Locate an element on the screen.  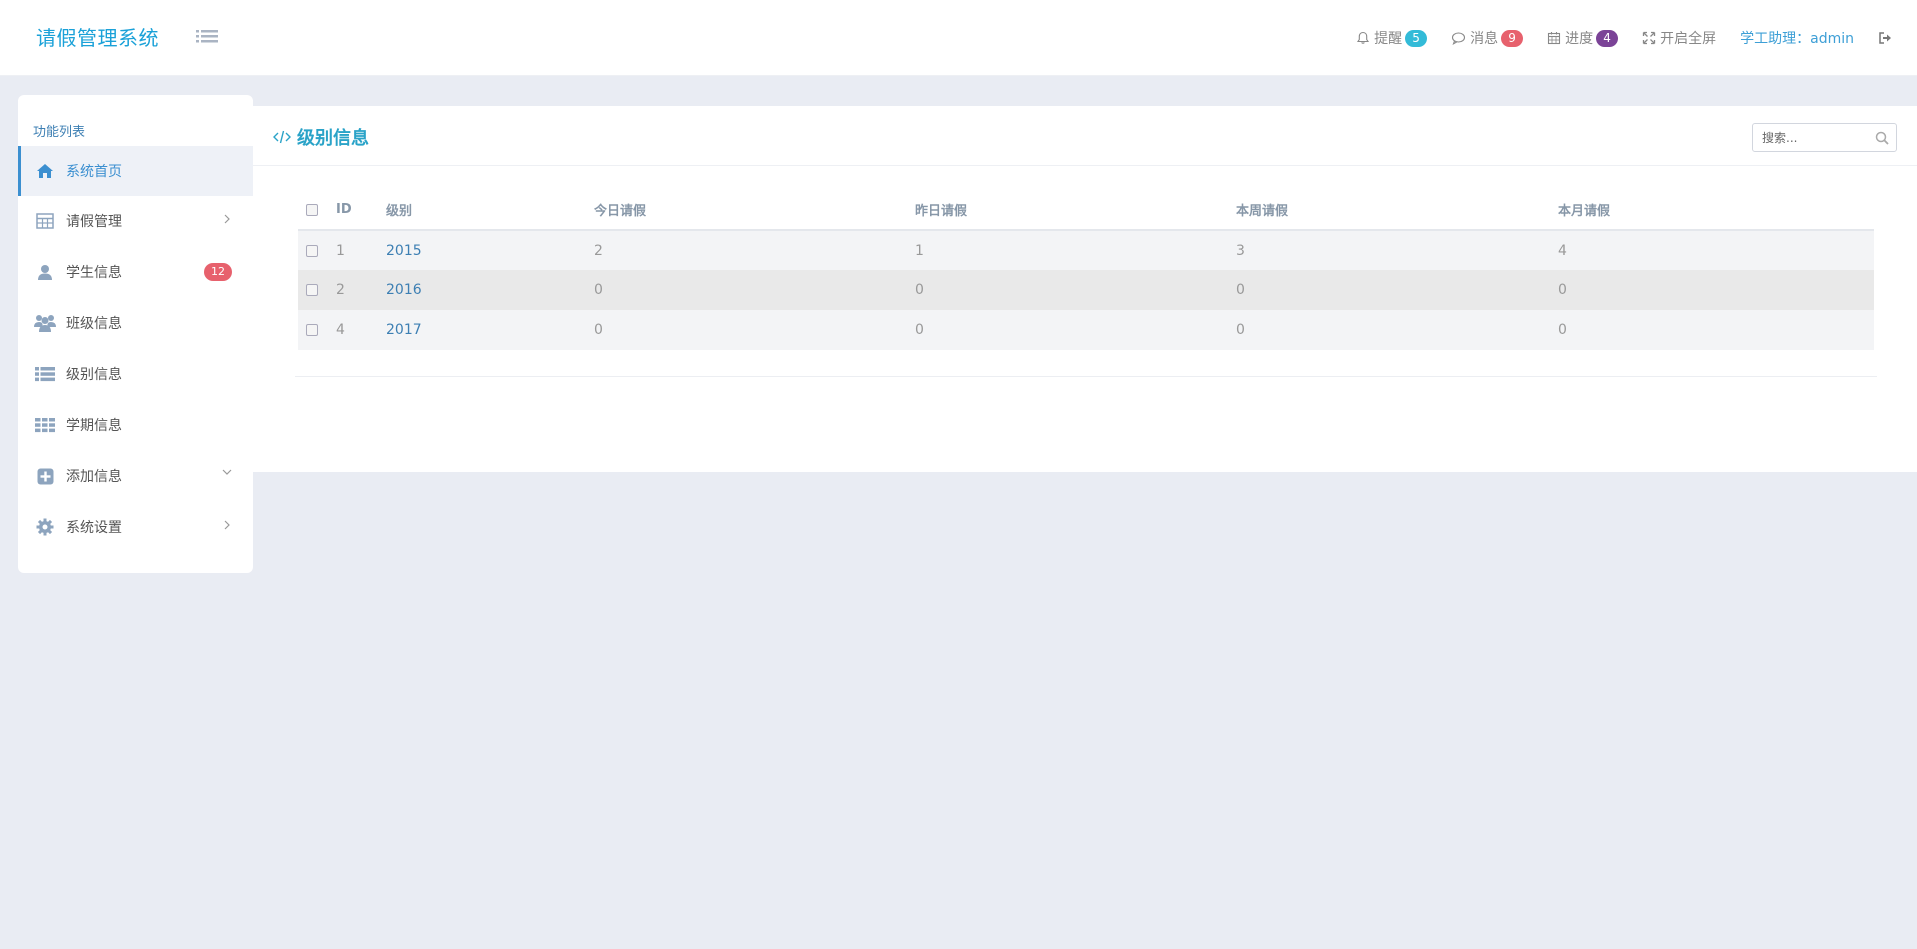
nav-user: 学工助理：admin is located at coordinates (1797, 38).